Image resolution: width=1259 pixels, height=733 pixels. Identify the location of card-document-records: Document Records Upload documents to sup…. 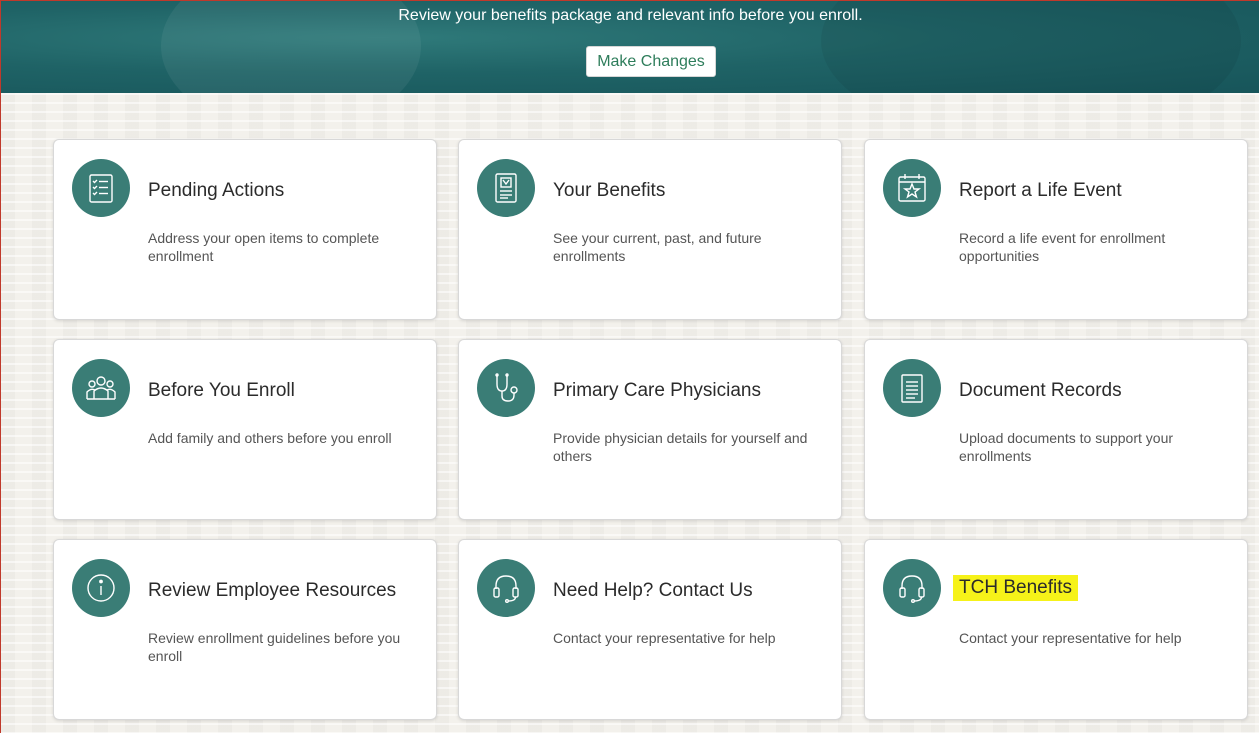
(1056, 429).